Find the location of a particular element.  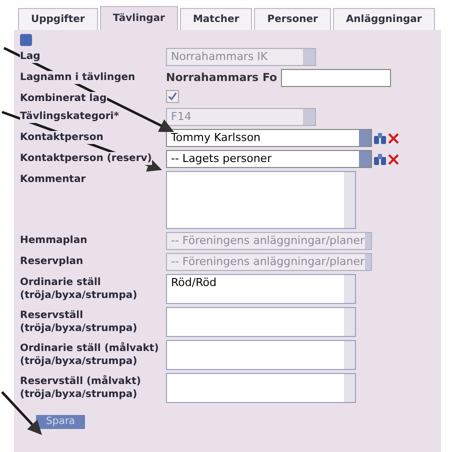

input-field is located at coordinates (336, 78).